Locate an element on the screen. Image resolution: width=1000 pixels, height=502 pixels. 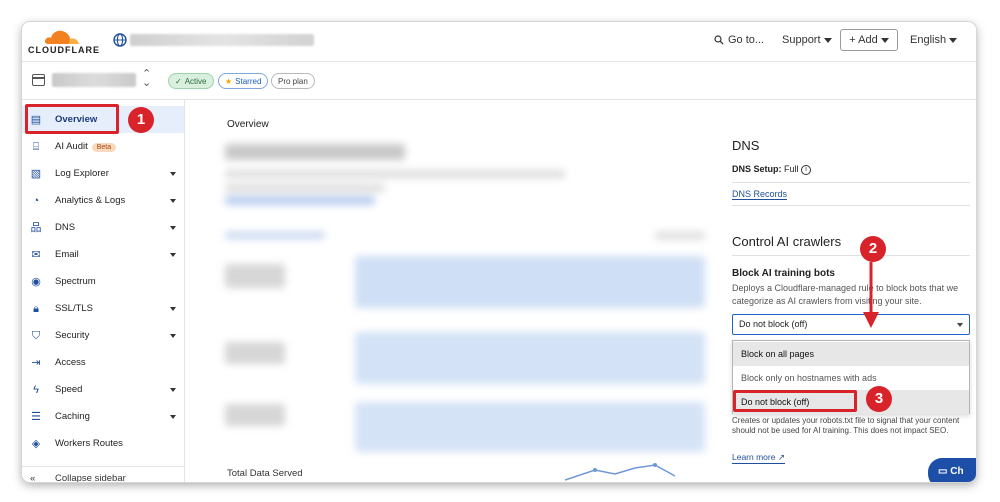
sidebar-item-label: Email is located at coordinates (67, 254).